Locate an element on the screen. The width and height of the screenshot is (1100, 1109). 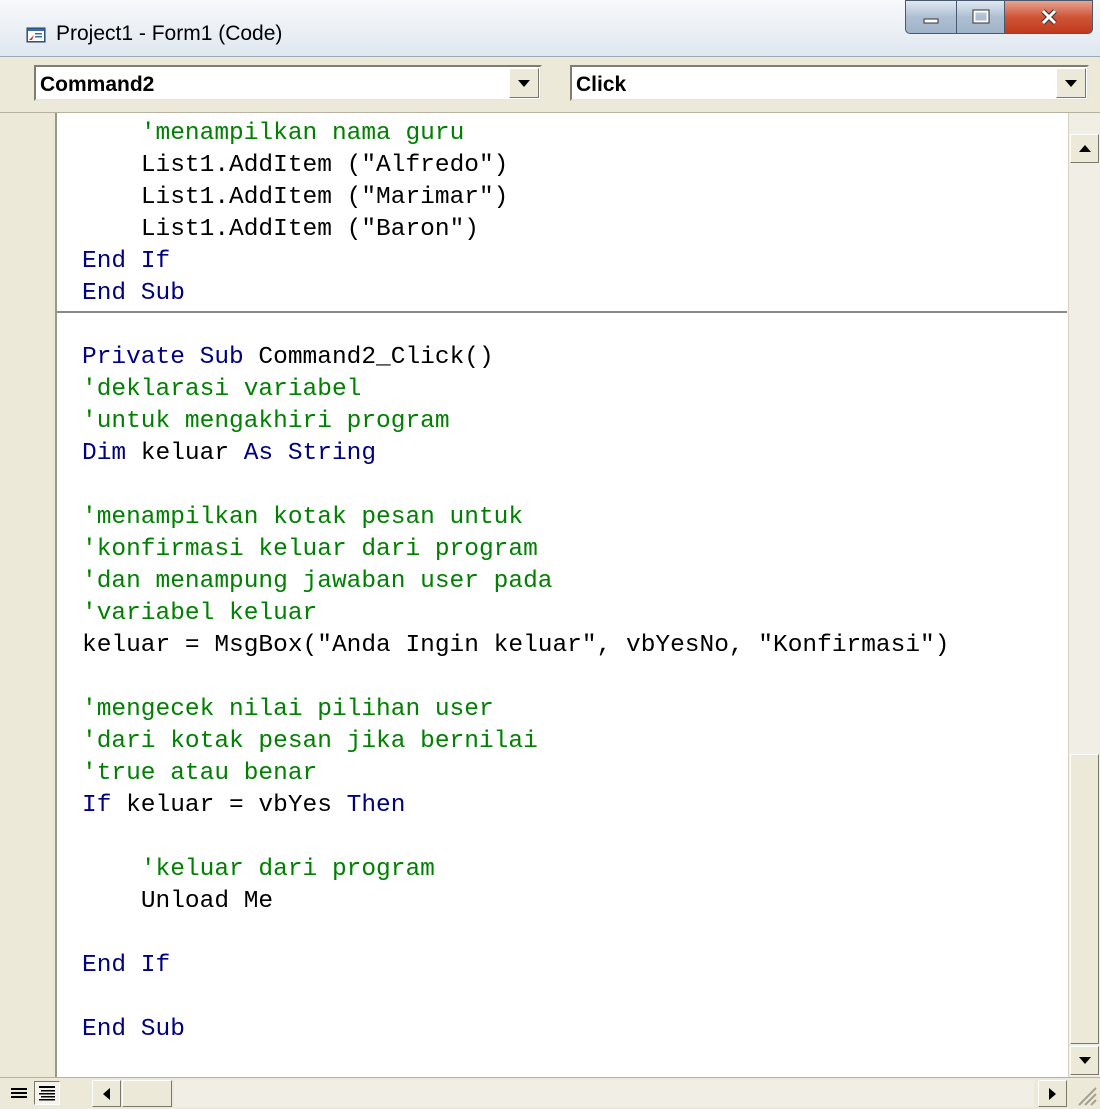
full-module-view-button is located at coordinates (47, 1093).